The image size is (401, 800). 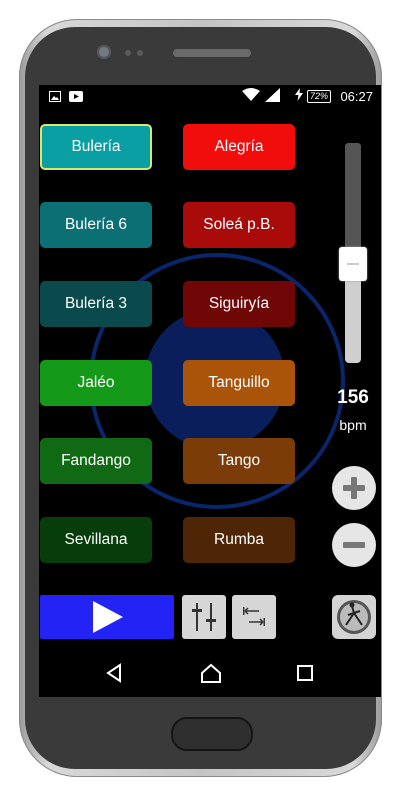 What do you see at coordinates (104, 52) in the screenshot?
I see `camera-icon` at bounding box center [104, 52].